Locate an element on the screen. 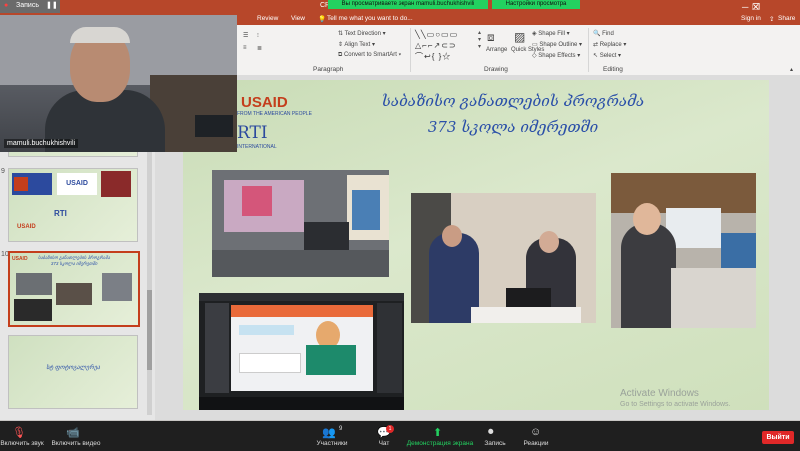 This screenshot has width=800, height=451. usaid-logo: USAID is located at coordinates (264, 102).